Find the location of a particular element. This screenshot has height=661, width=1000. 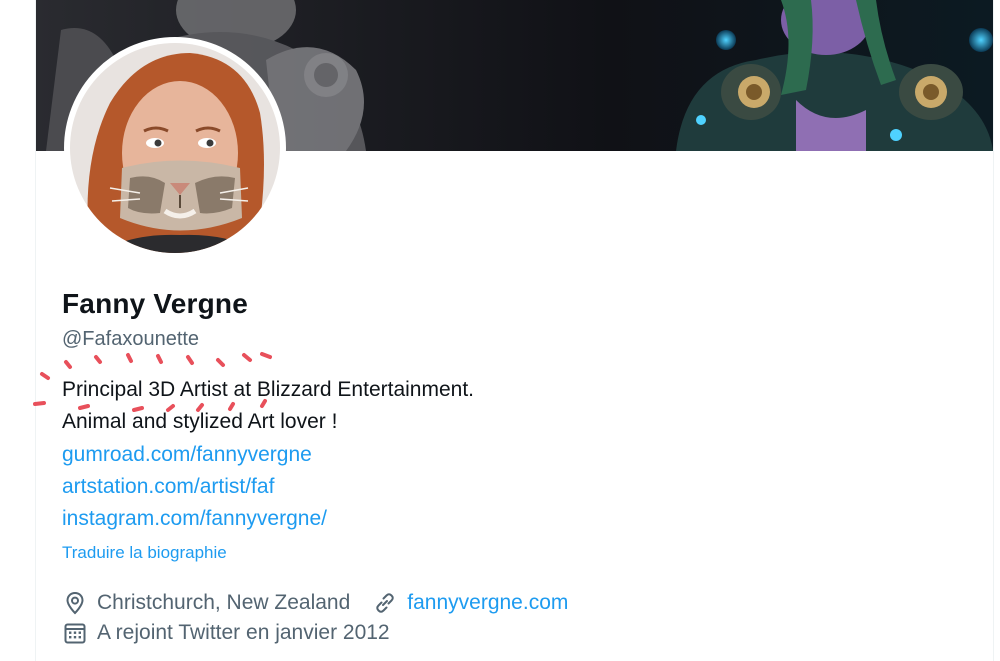

profile-avatar is located at coordinates (175, 148).